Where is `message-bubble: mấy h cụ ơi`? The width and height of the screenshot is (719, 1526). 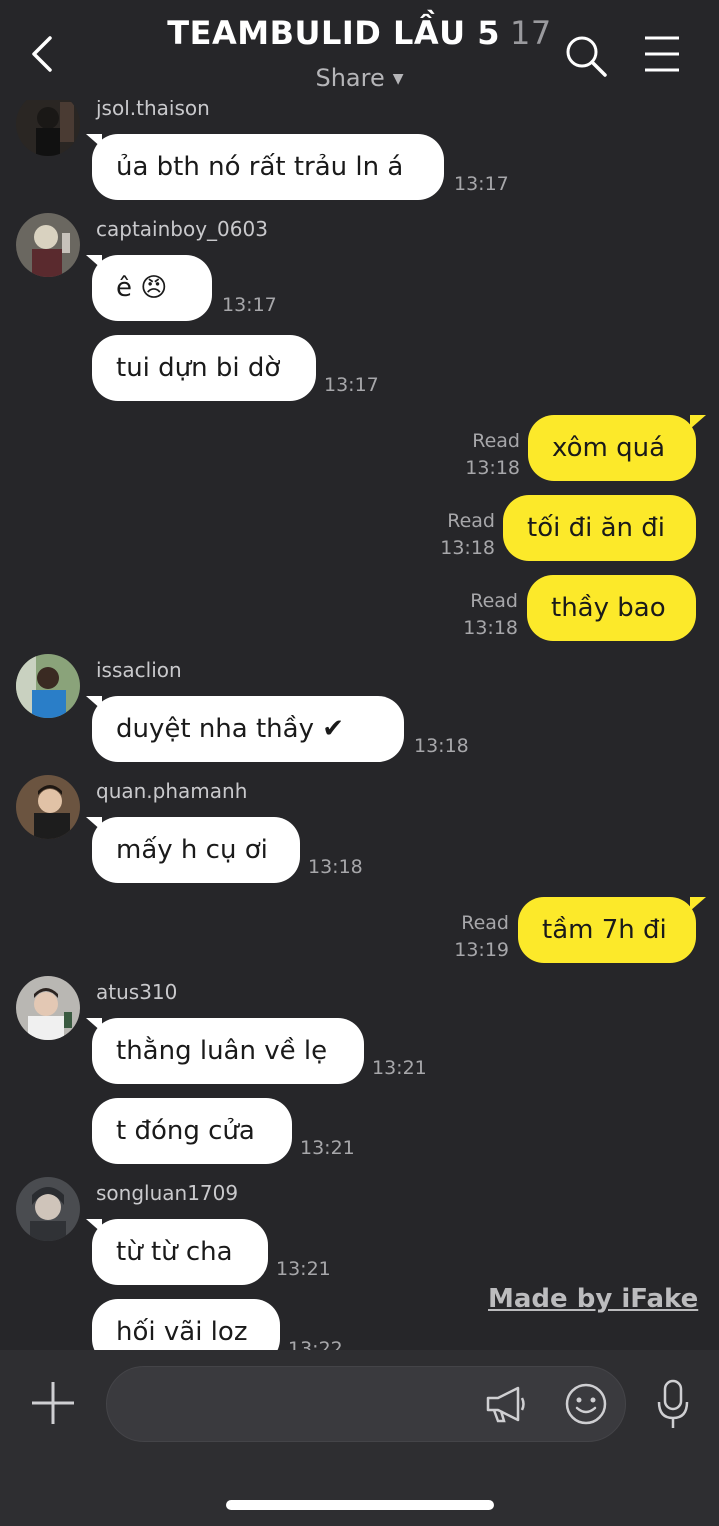
message-bubble: mấy h cụ ơi is located at coordinates (196, 850).